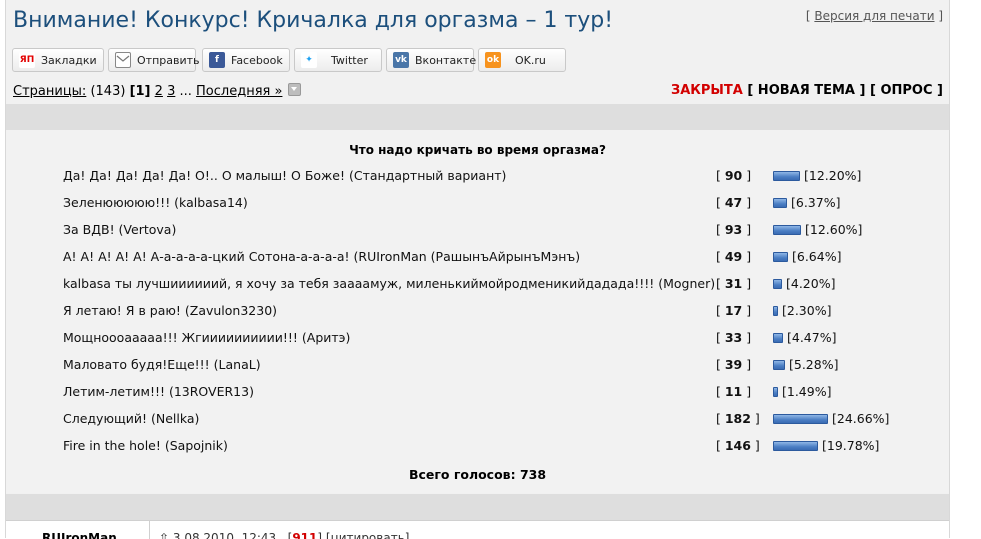 The image size is (981, 539). What do you see at coordinates (154, 60) in the screenshot?
I see `send-email-button: Отправить` at bounding box center [154, 60].